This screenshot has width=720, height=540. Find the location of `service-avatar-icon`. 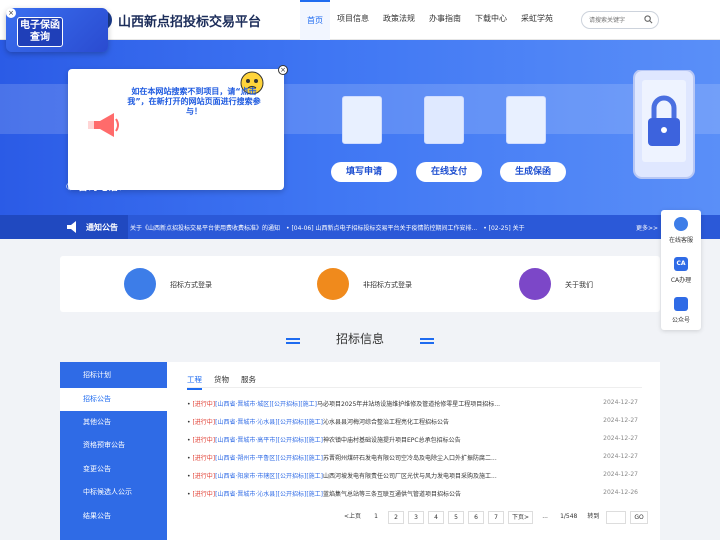

service-avatar-icon is located at coordinates (681, 224).